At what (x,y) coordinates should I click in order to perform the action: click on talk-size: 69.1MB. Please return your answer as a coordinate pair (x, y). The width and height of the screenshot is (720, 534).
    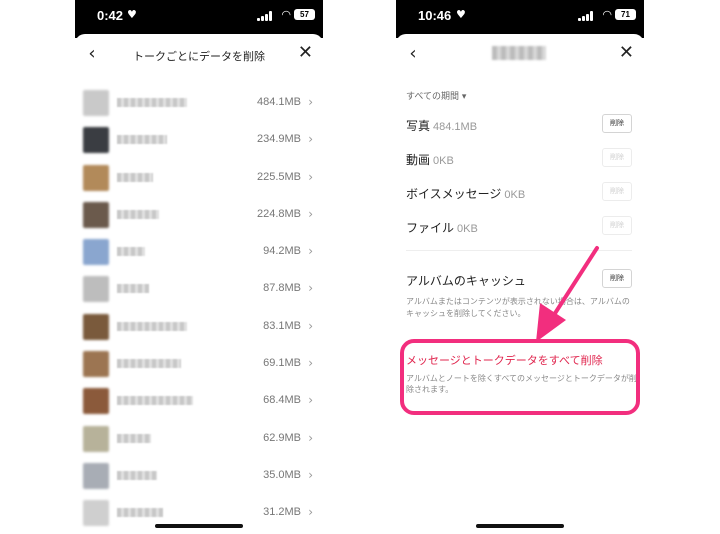
    Looking at the image, I should click on (282, 363).